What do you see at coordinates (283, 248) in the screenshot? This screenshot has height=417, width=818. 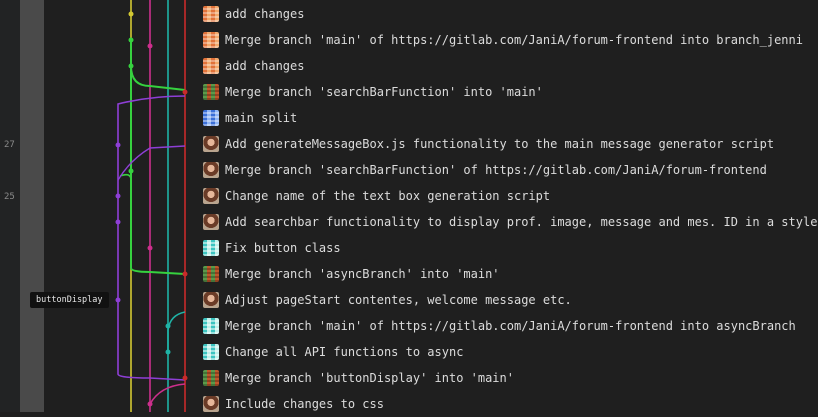 I see `commit-message: Fix button class` at bounding box center [283, 248].